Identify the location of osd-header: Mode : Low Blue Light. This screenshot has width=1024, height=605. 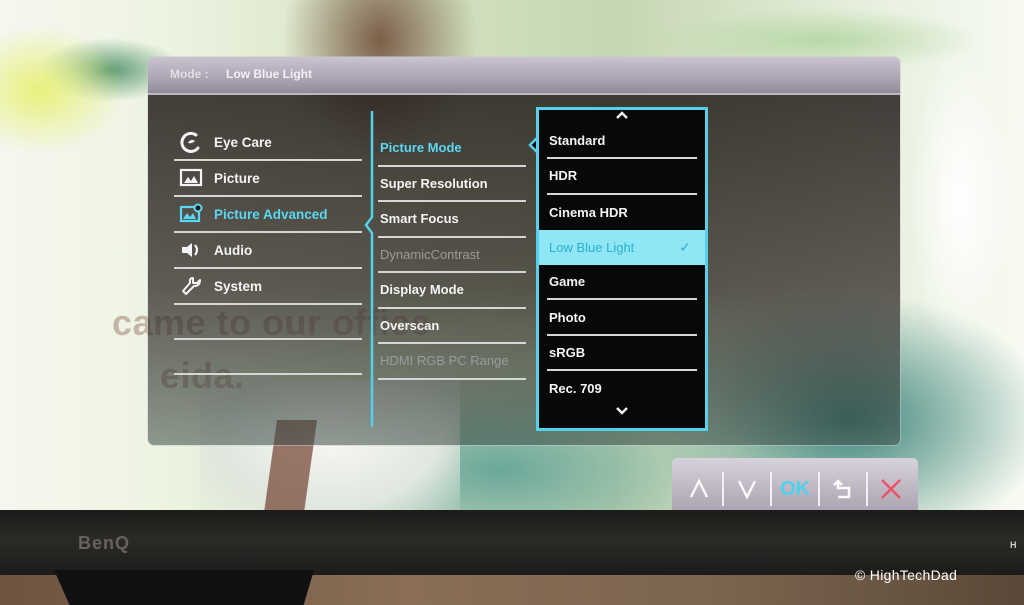
(524, 76).